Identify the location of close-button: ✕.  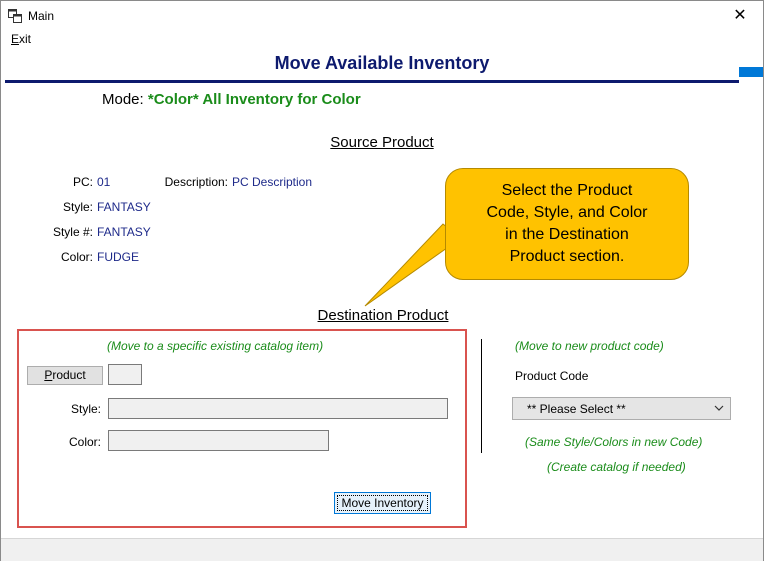
(740, 16).